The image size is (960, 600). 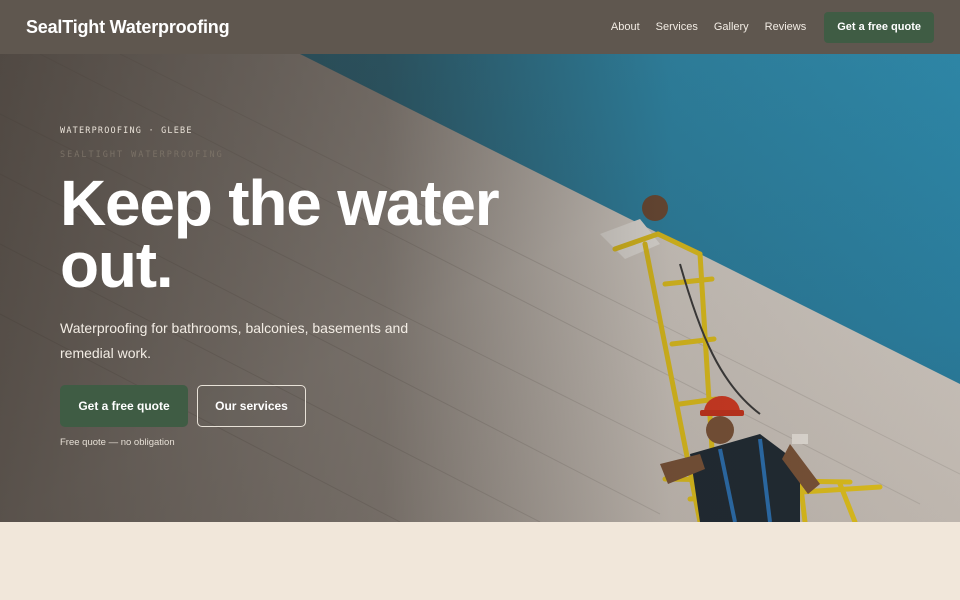 I want to click on nav-quote-button: Get a free quote, so click(x=879, y=27).